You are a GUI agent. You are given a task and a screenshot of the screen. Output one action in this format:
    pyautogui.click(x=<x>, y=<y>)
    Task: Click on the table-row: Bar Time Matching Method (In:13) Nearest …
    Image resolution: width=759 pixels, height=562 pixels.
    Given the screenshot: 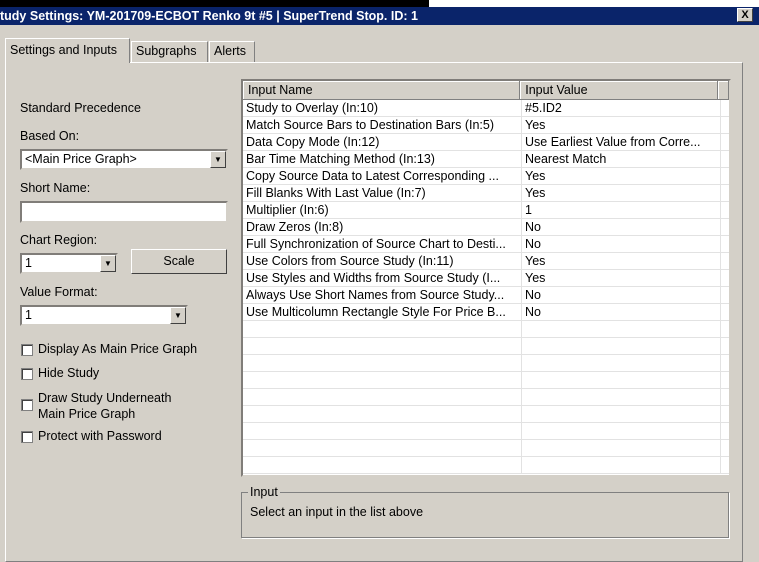 What is the action you would take?
    pyautogui.click(x=486, y=159)
    